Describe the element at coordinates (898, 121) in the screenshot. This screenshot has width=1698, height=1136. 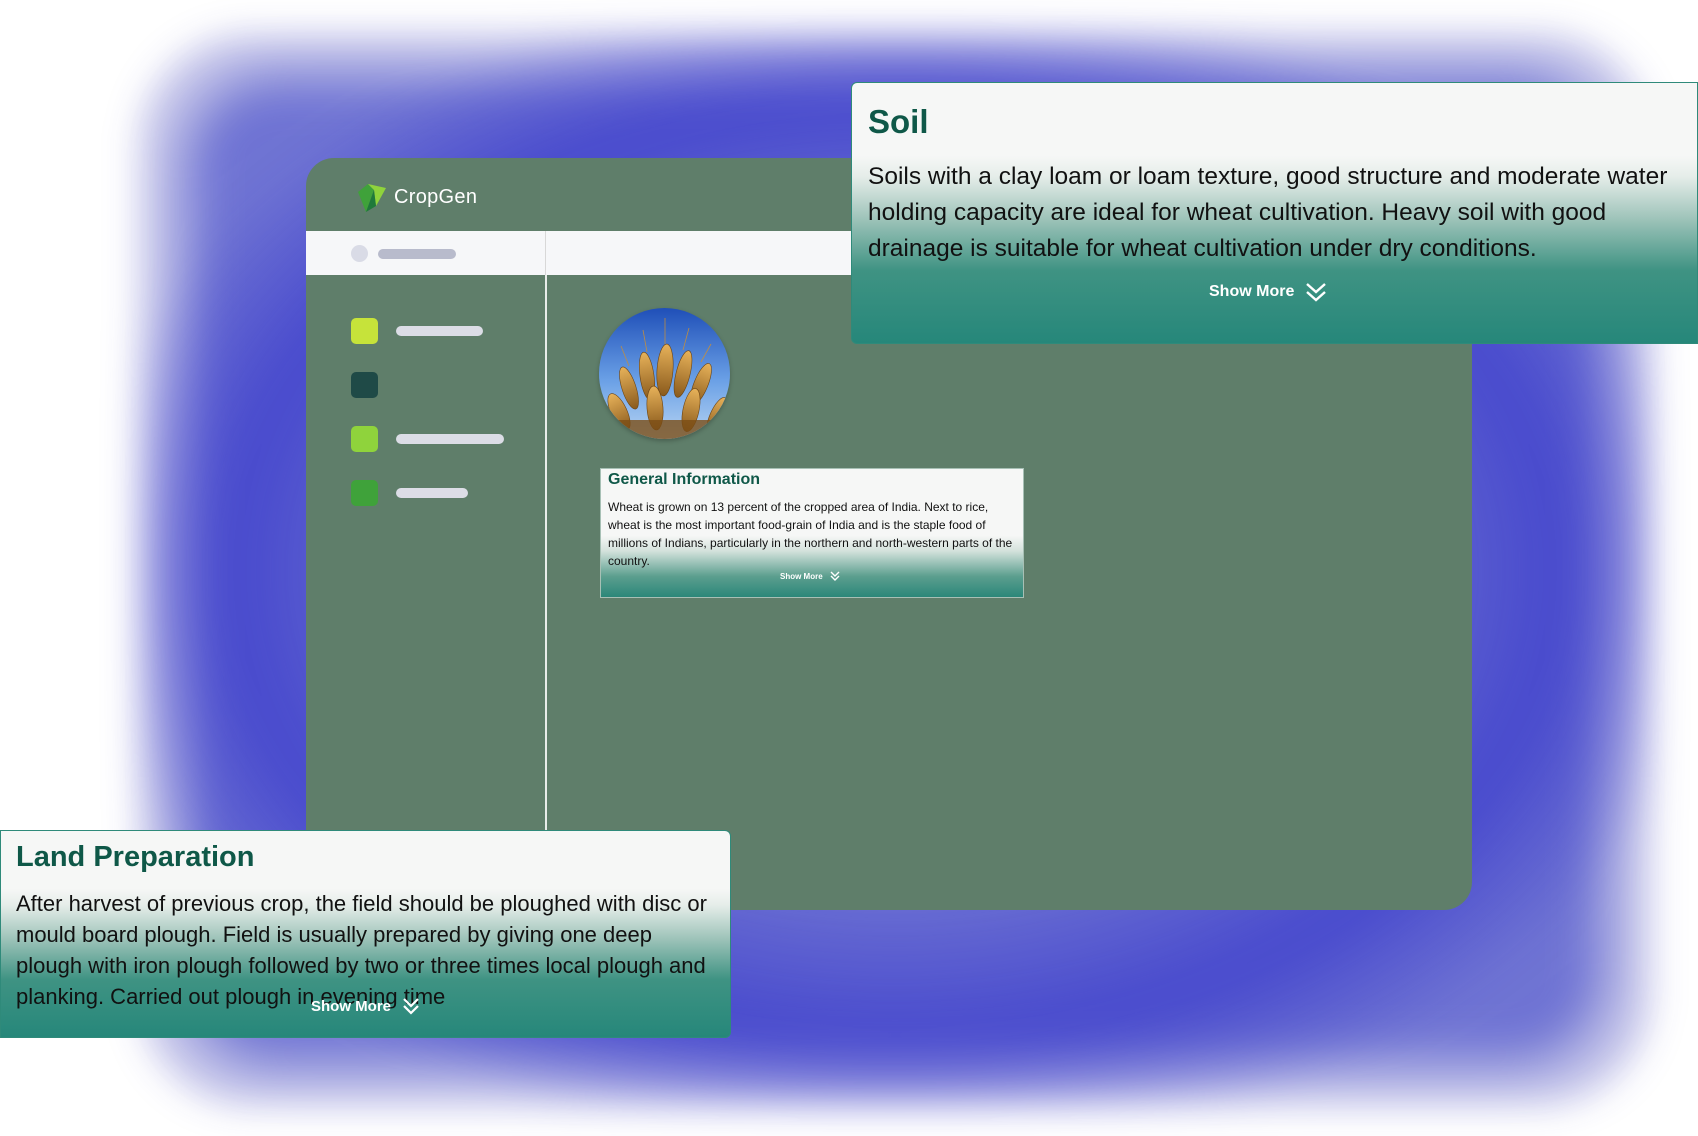
I see `soil-title: Soil` at that location.